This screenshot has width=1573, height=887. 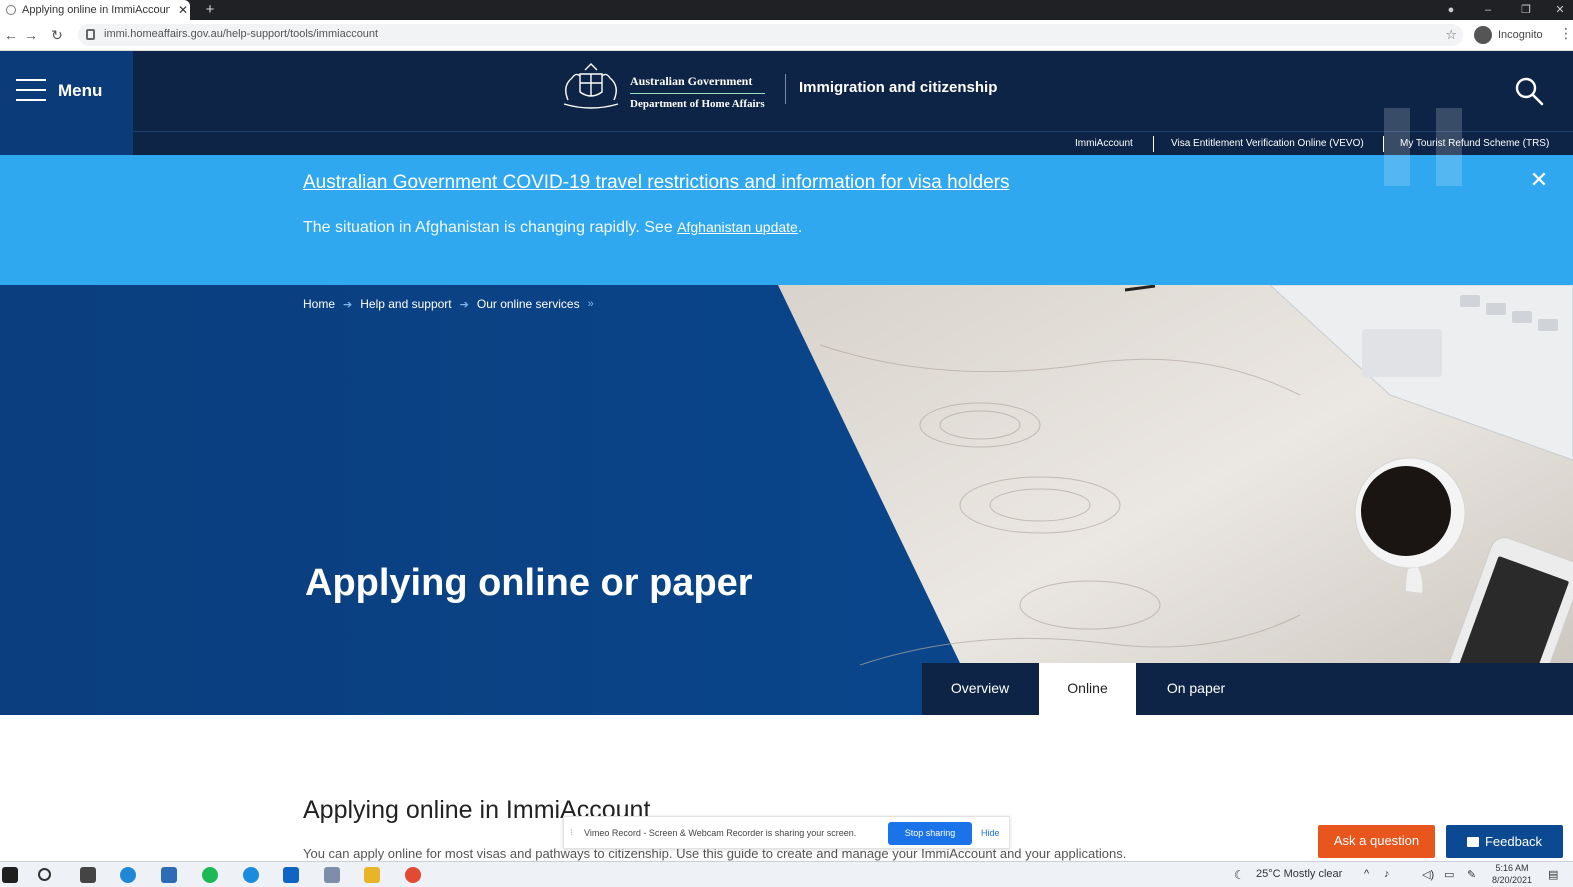 What do you see at coordinates (10, 875) in the screenshot?
I see `windows-start-icon` at bounding box center [10, 875].